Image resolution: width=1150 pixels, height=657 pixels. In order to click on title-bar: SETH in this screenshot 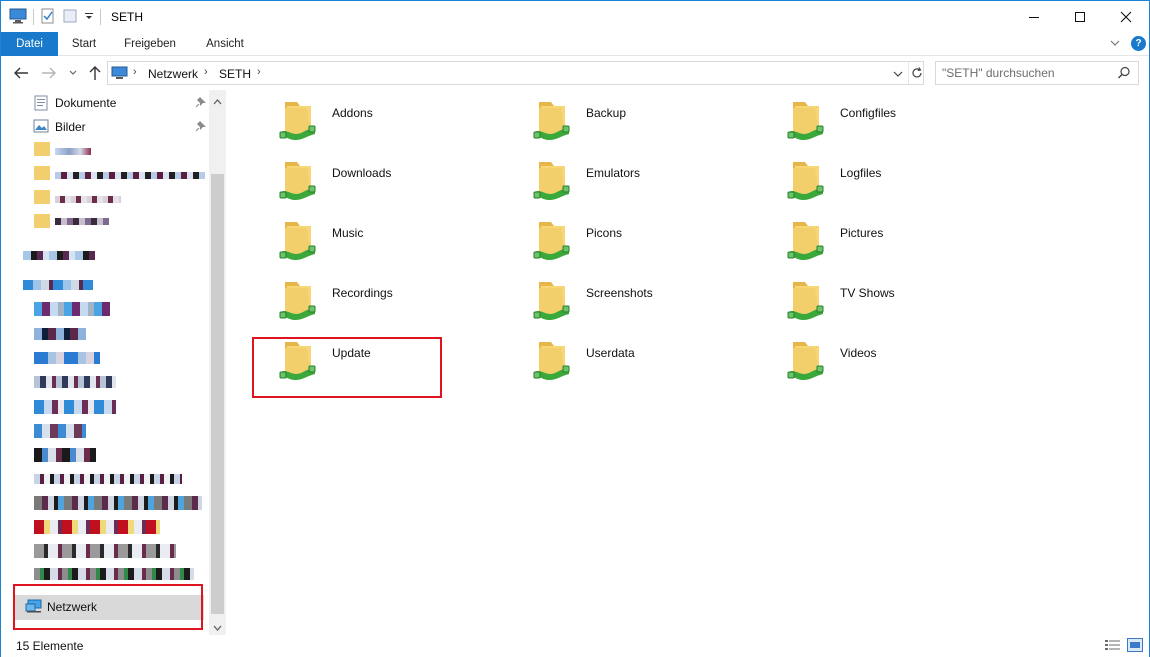, I will do `click(575, 16)`.